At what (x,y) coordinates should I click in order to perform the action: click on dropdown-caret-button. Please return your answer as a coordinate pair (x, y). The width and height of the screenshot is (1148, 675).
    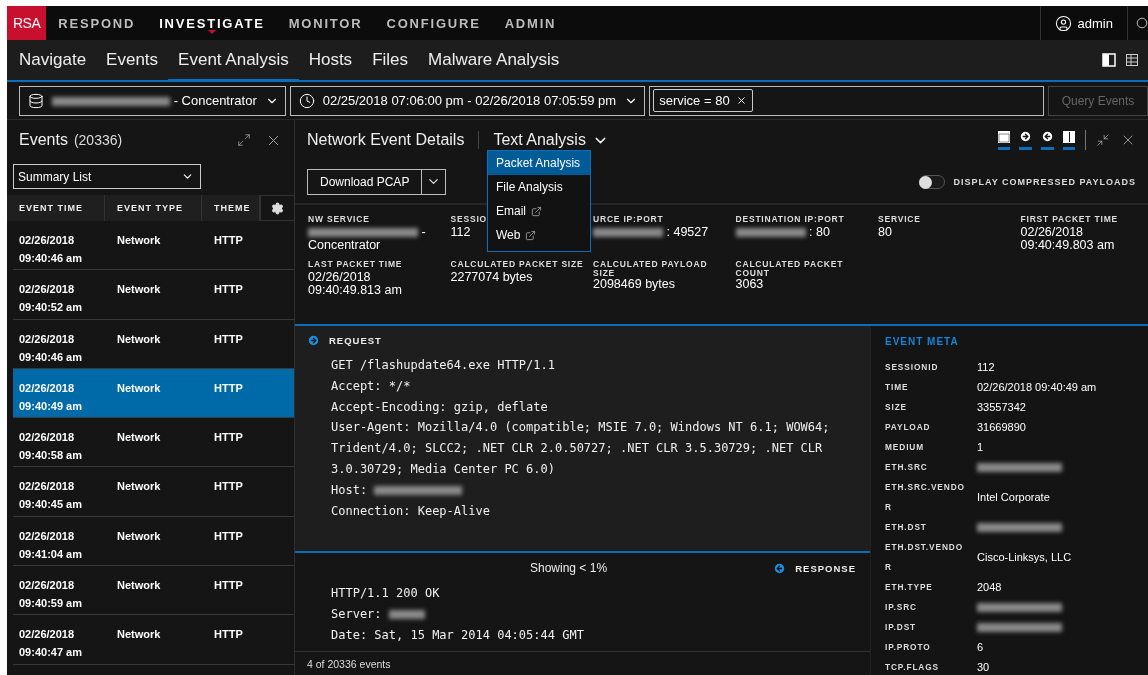
    Looking at the image, I should click on (434, 181).